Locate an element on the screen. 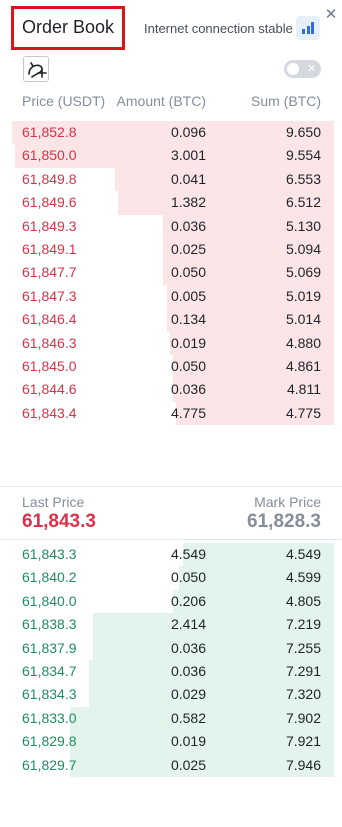 This screenshot has height=827, width=342. ask-row: 61,847.7 0.050 5.069 is located at coordinates (171, 273).